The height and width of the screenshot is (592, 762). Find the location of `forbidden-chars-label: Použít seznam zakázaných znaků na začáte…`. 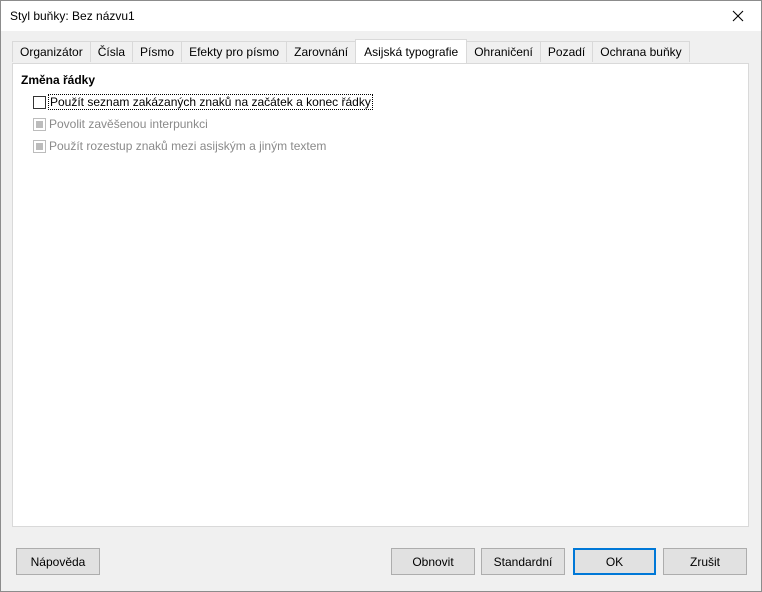

forbidden-chars-label: Použít seznam zakázaných znaků na začáte… is located at coordinates (210, 102).